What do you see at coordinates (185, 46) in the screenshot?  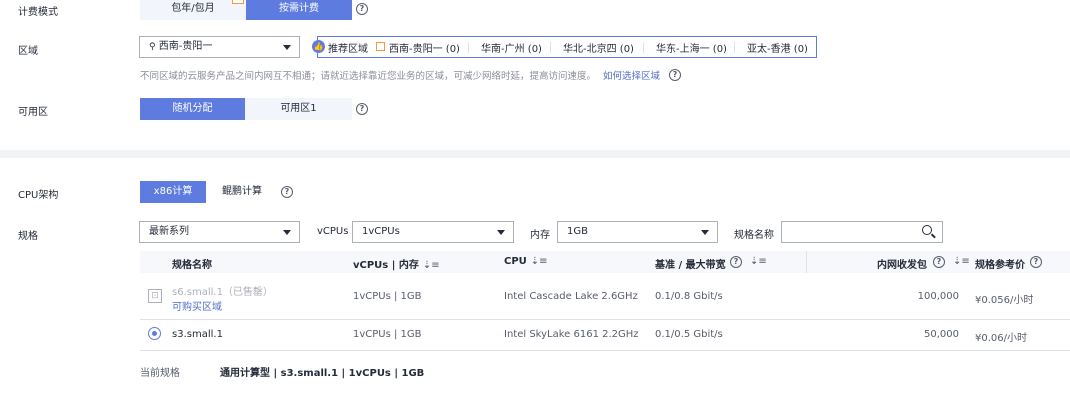 I see `region-select-value: 西南-贵阳一` at bounding box center [185, 46].